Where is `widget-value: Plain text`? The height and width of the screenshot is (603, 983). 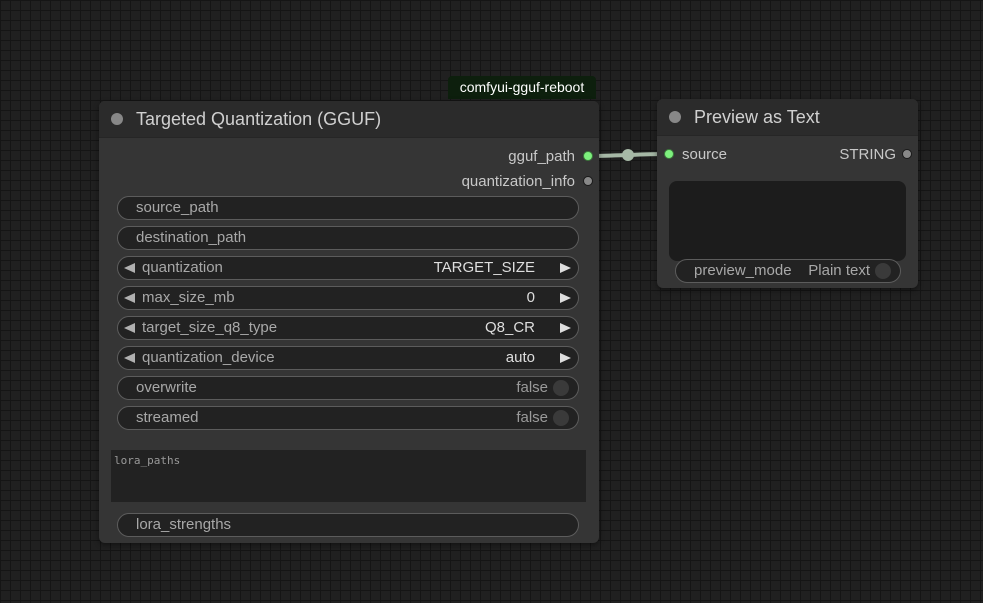 widget-value: Plain text is located at coordinates (839, 270).